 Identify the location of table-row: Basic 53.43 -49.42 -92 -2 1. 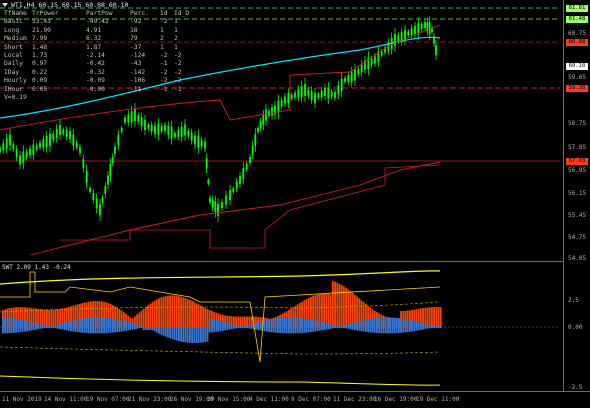
(96, 22).